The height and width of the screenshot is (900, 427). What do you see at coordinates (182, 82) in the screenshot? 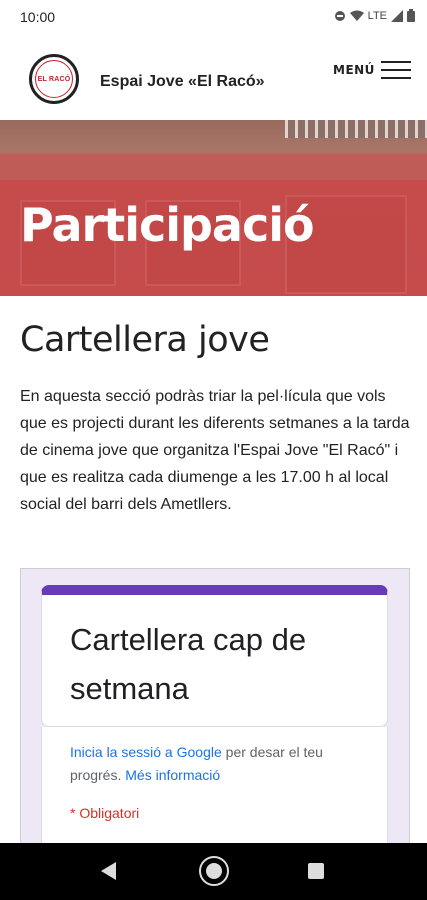
I see `site-title: Espai Jove «El Racó»` at bounding box center [182, 82].